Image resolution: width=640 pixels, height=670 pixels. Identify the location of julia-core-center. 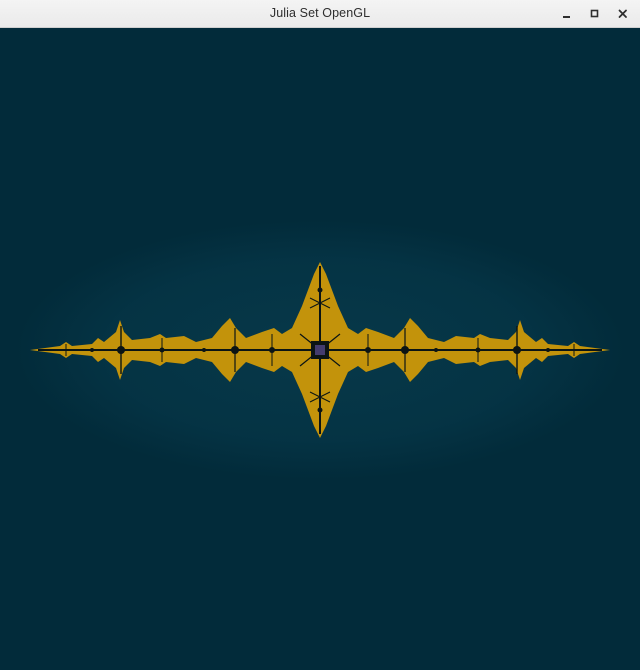
(320, 350).